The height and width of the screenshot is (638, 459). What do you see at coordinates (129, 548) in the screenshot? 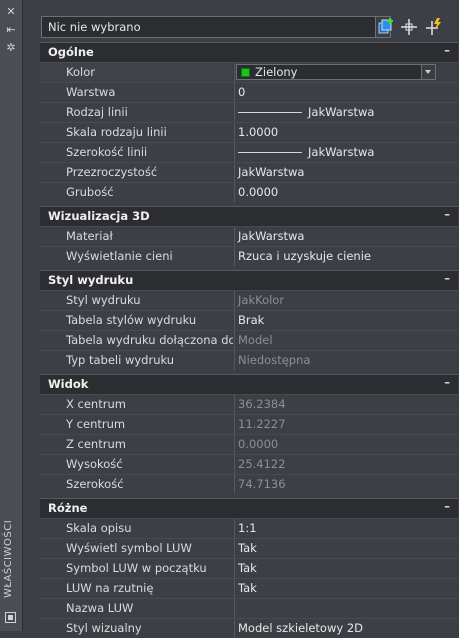
I see `prop-label: Wyświetl symbol LUW` at bounding box center [129, 548].